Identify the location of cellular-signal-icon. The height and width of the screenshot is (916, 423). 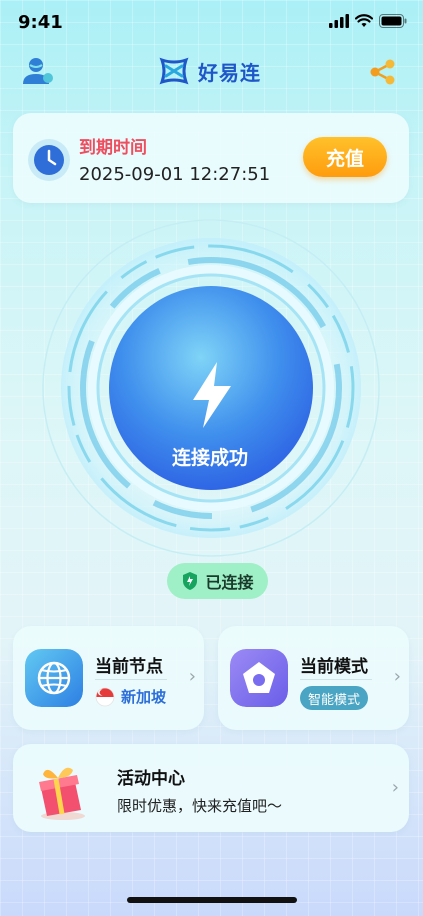
(339, 21).